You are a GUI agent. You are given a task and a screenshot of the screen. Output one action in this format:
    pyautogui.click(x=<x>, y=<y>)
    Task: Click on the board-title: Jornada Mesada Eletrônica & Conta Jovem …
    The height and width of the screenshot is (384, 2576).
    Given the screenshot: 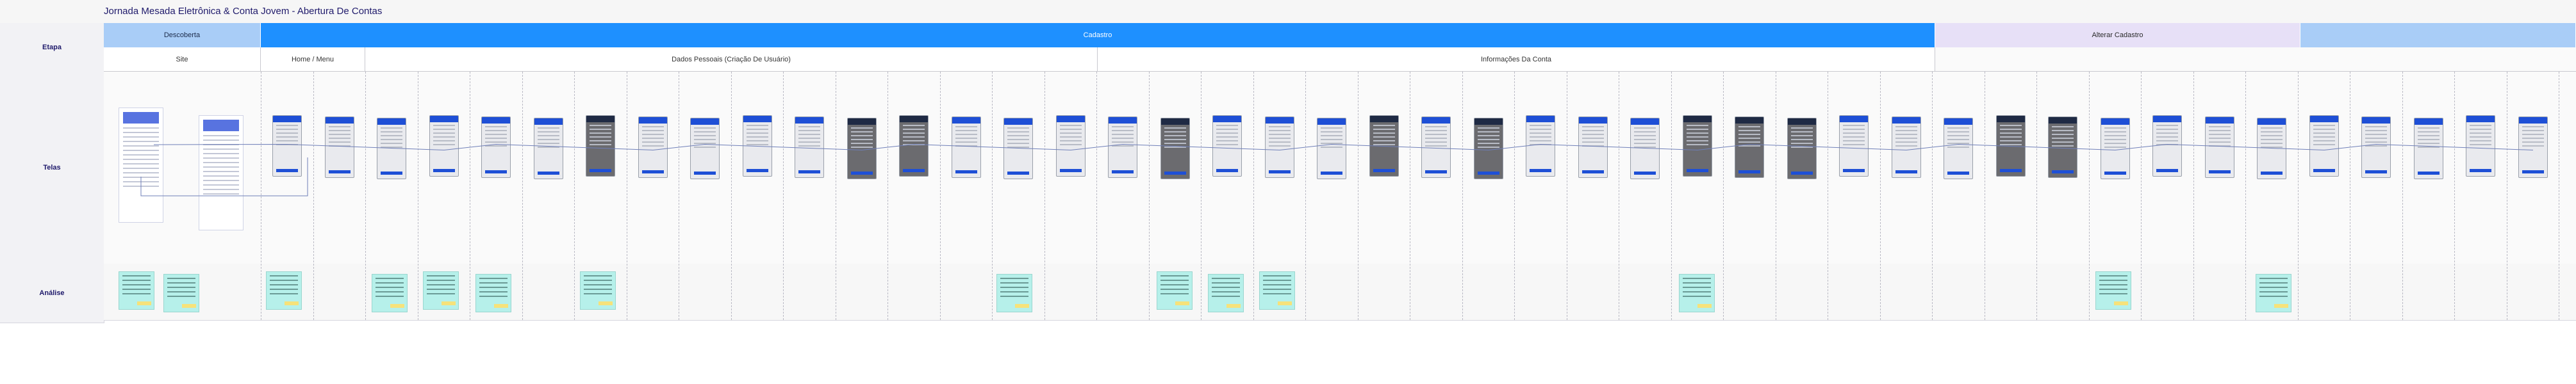 What is the action you would take?
    pyautogui.click(x=243, y=11)
    